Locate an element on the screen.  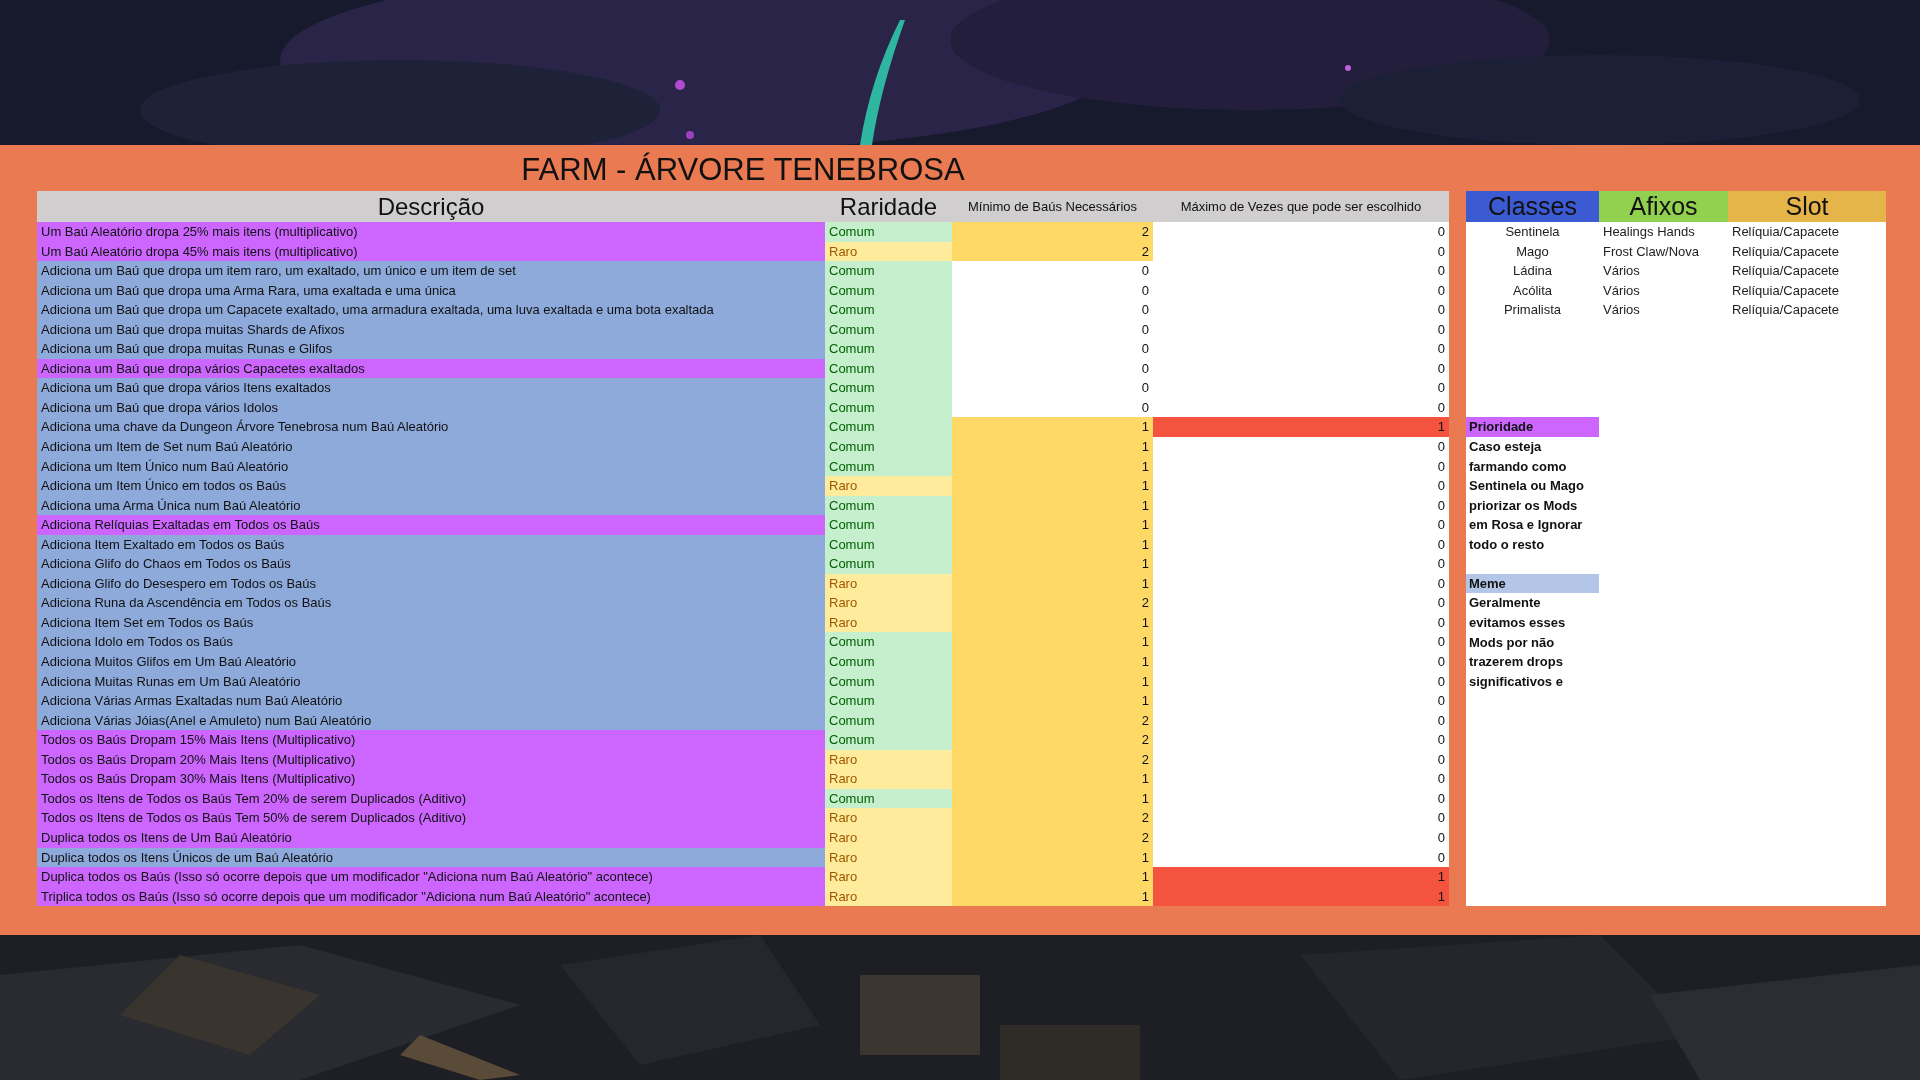
description-cell: Adiciona um Item Único num Baú Aleatório is located at coordinates (431, 466).